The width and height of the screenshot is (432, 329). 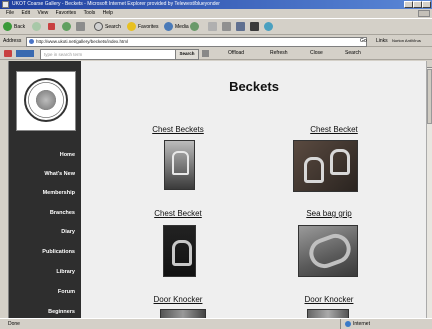 What do you see at coordinates (178, 129) in the screenshot?
I see `gallery-label: Chest Beckets` at bounding box center [178, 129].